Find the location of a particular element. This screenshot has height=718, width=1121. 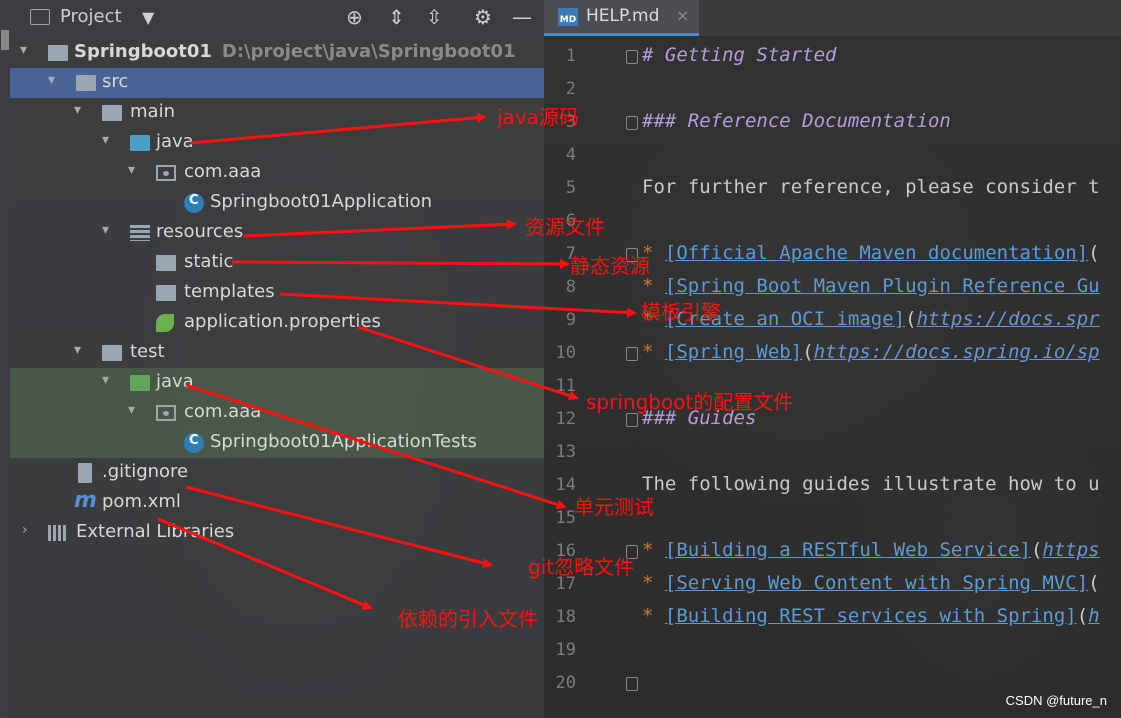

library-icon is located at coordinates (58, 533).